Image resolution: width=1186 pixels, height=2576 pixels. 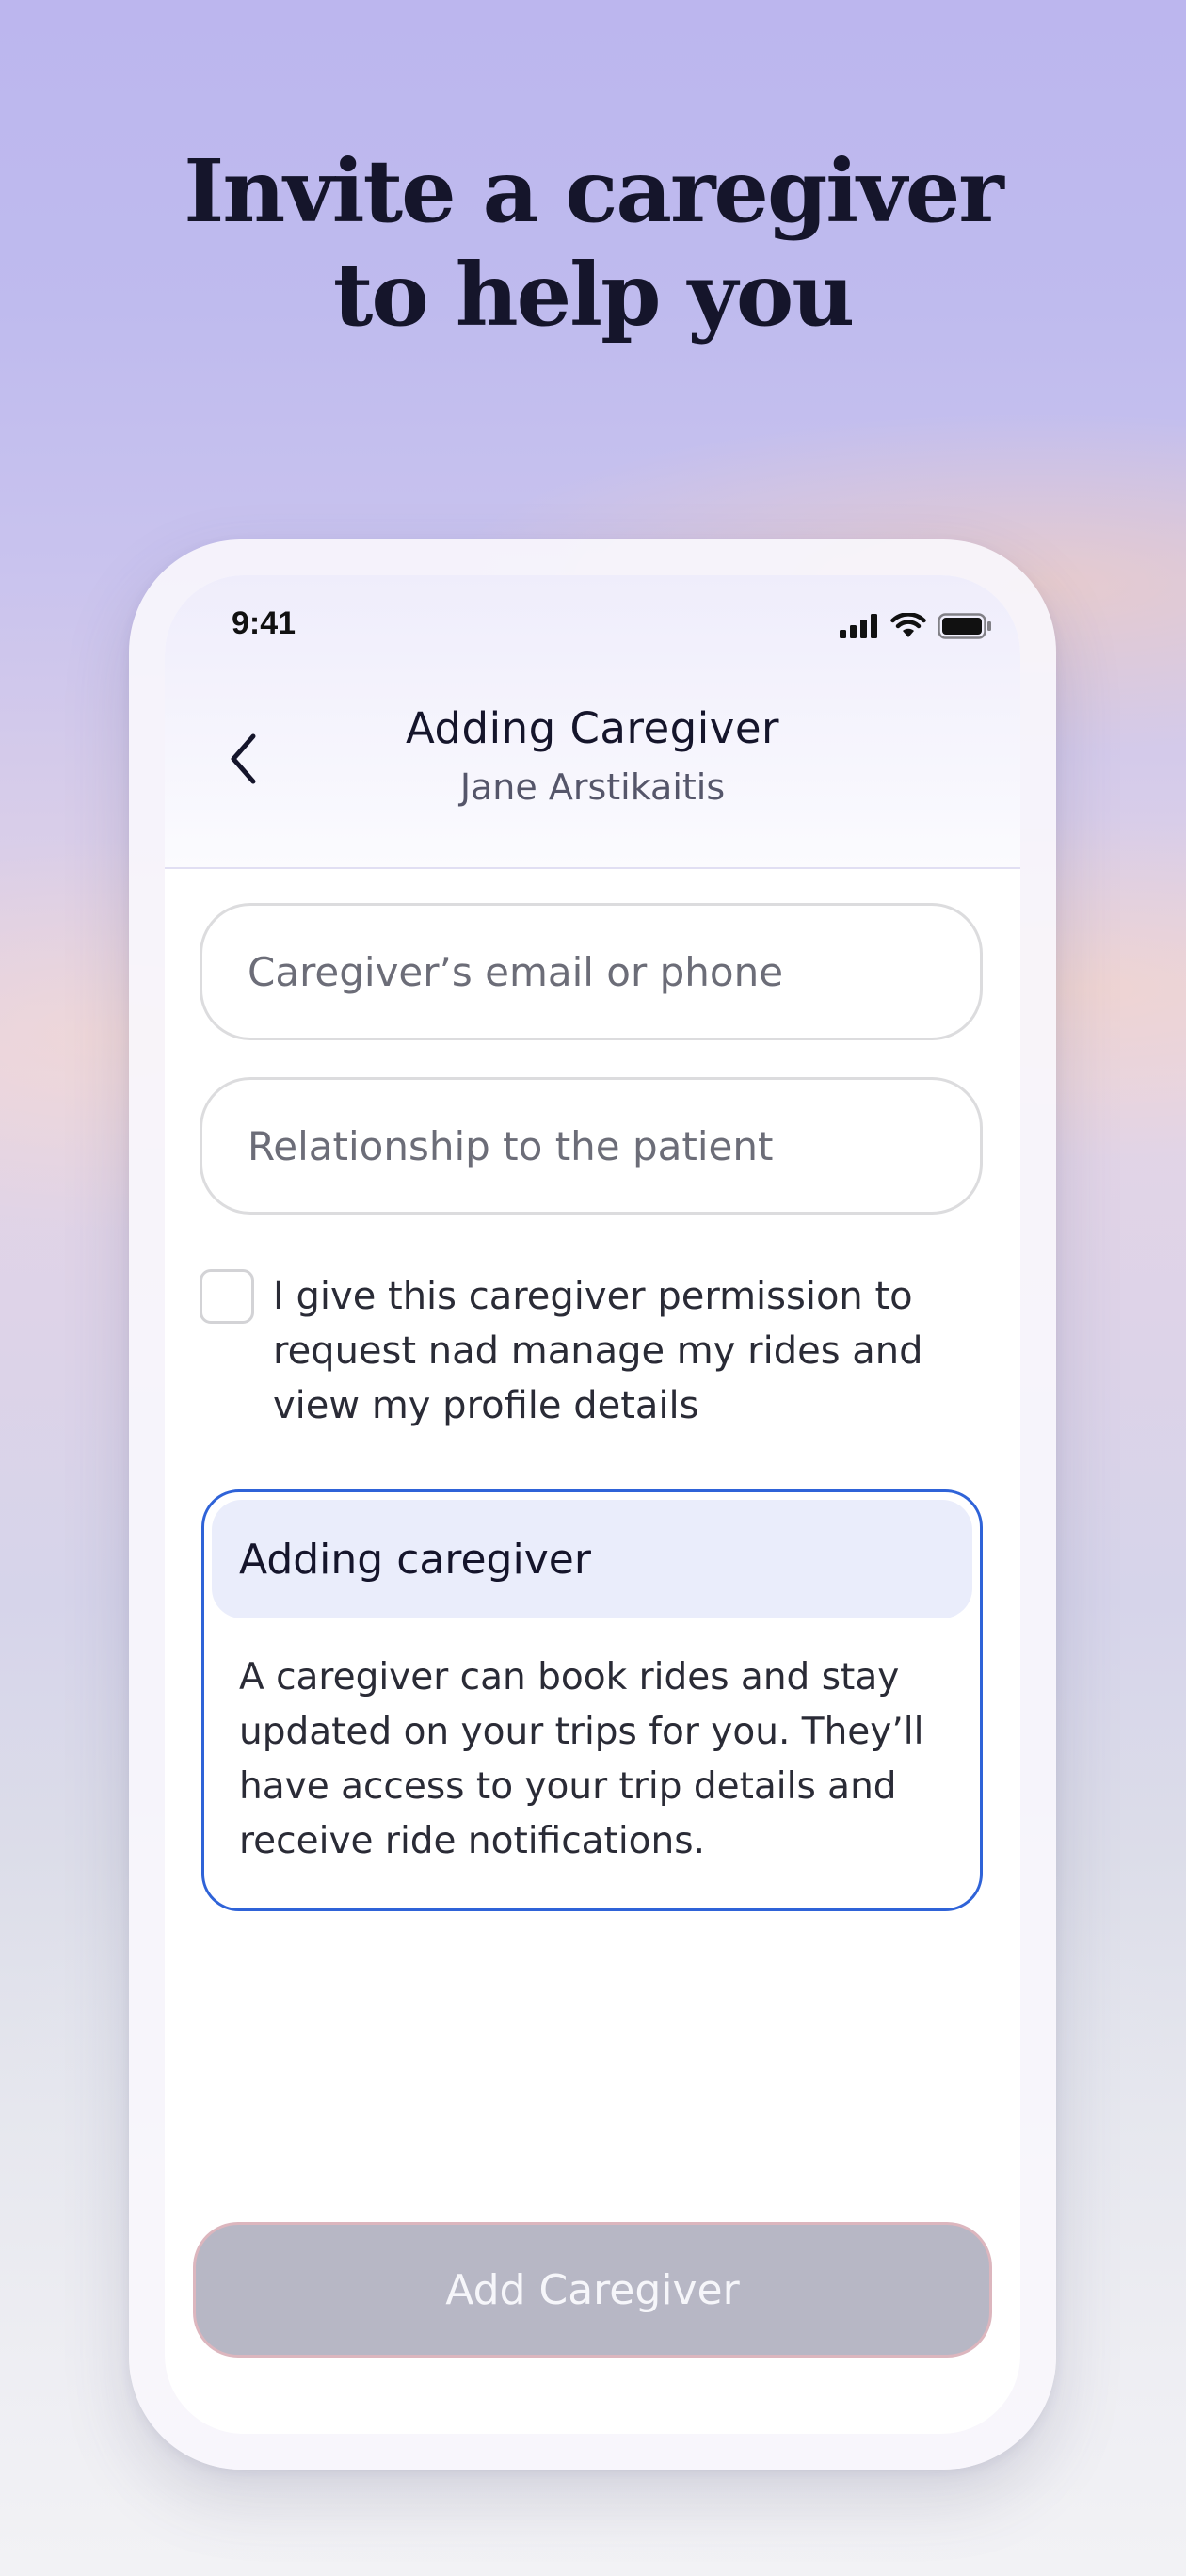 What do you see at coordinates (264, 623) in the screenshot?
I see `status-time: 9:41` at bounding box center [264, 623].